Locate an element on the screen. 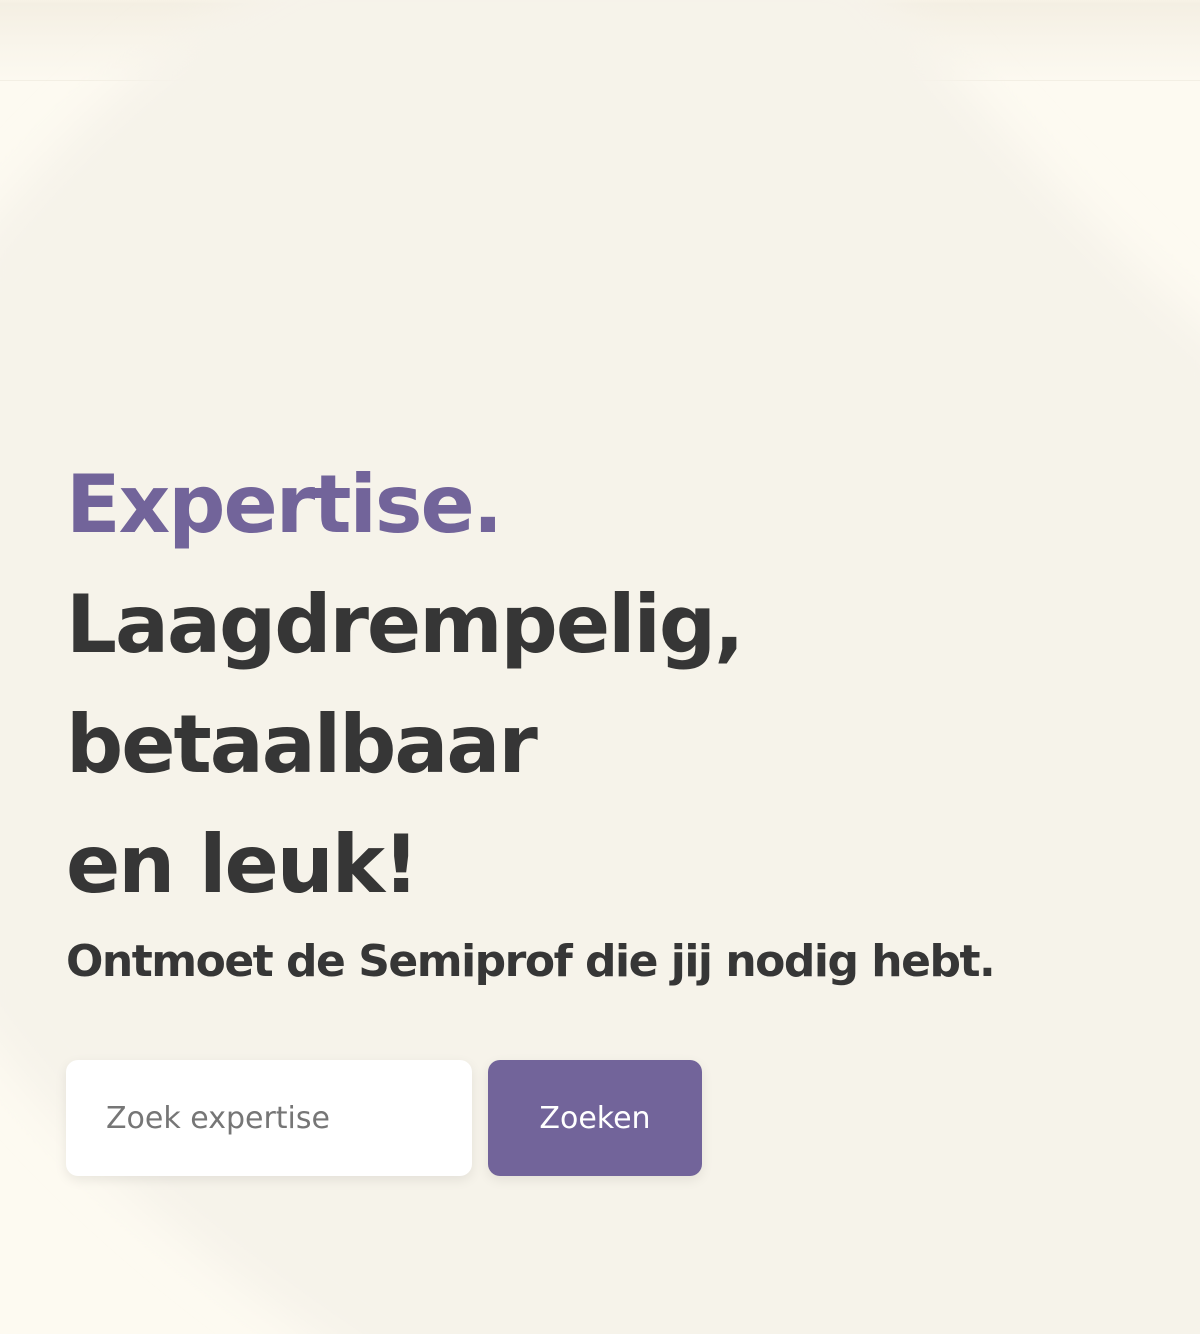  hero-line-1: Laagdrempelig, is located at coordinates (405, 624).